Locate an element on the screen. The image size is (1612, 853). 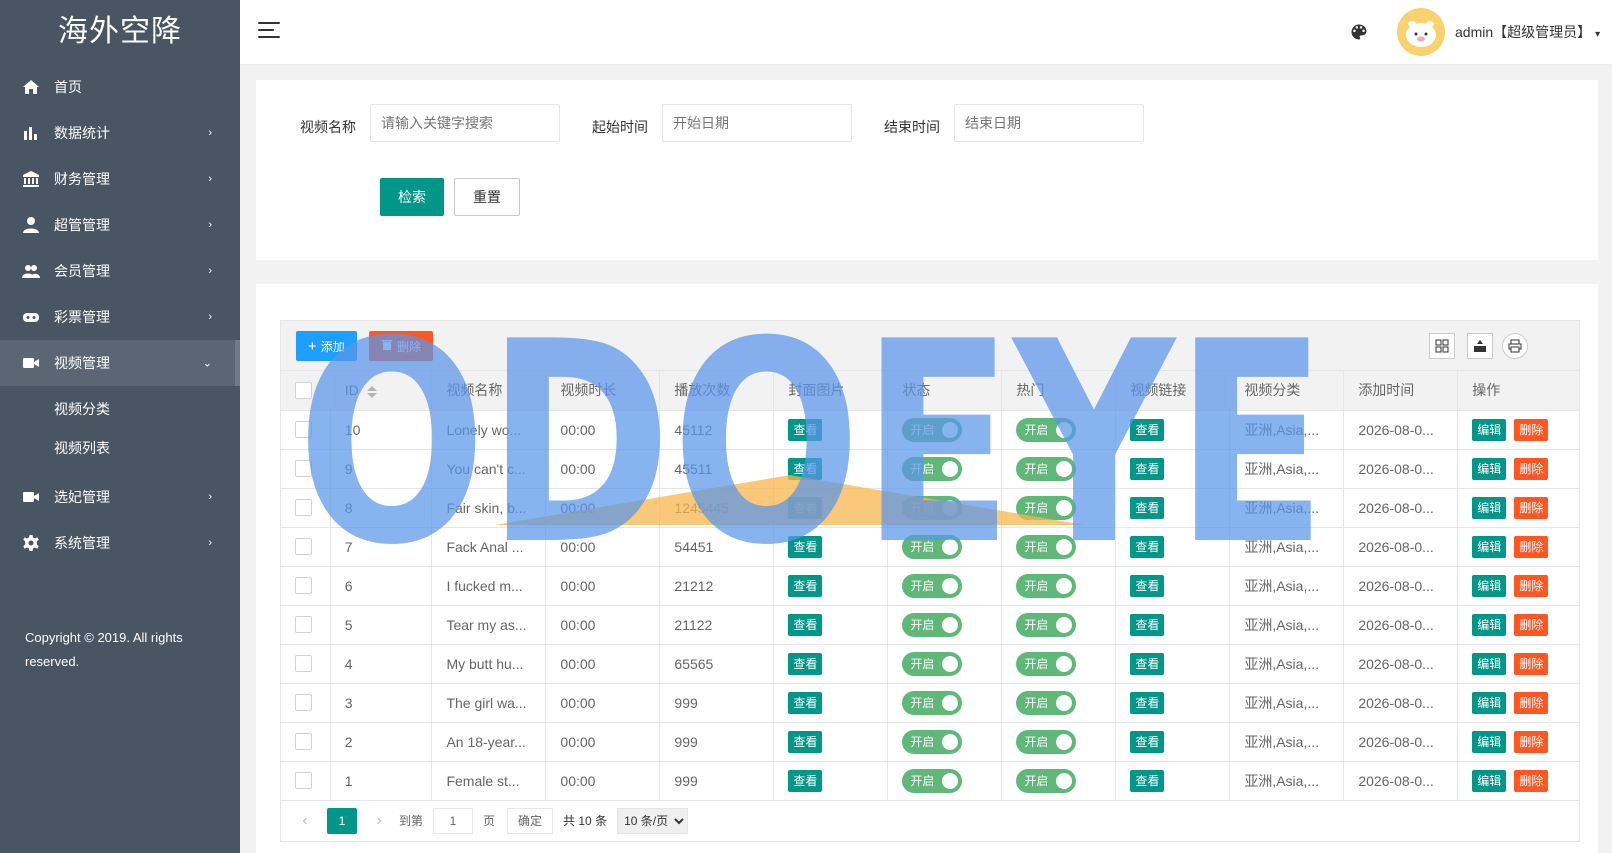
palette-icon is located at coordinates (1359, 32).